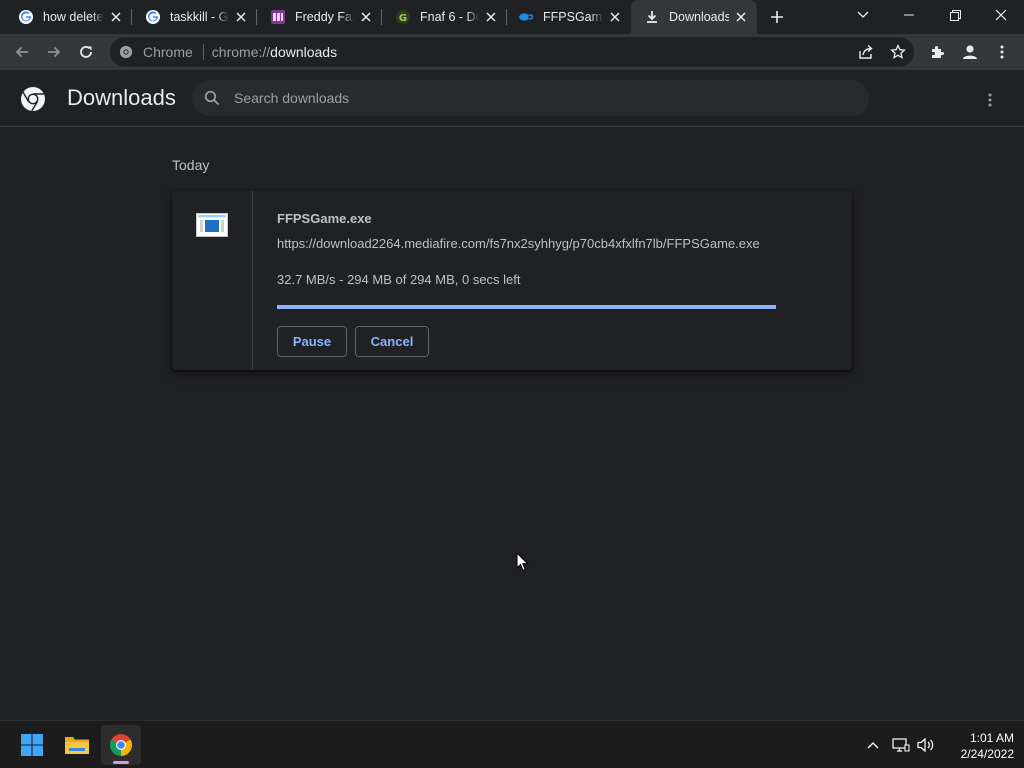 The image size is (1024, 768). I want to click on volume-icon, so click(925, 745).